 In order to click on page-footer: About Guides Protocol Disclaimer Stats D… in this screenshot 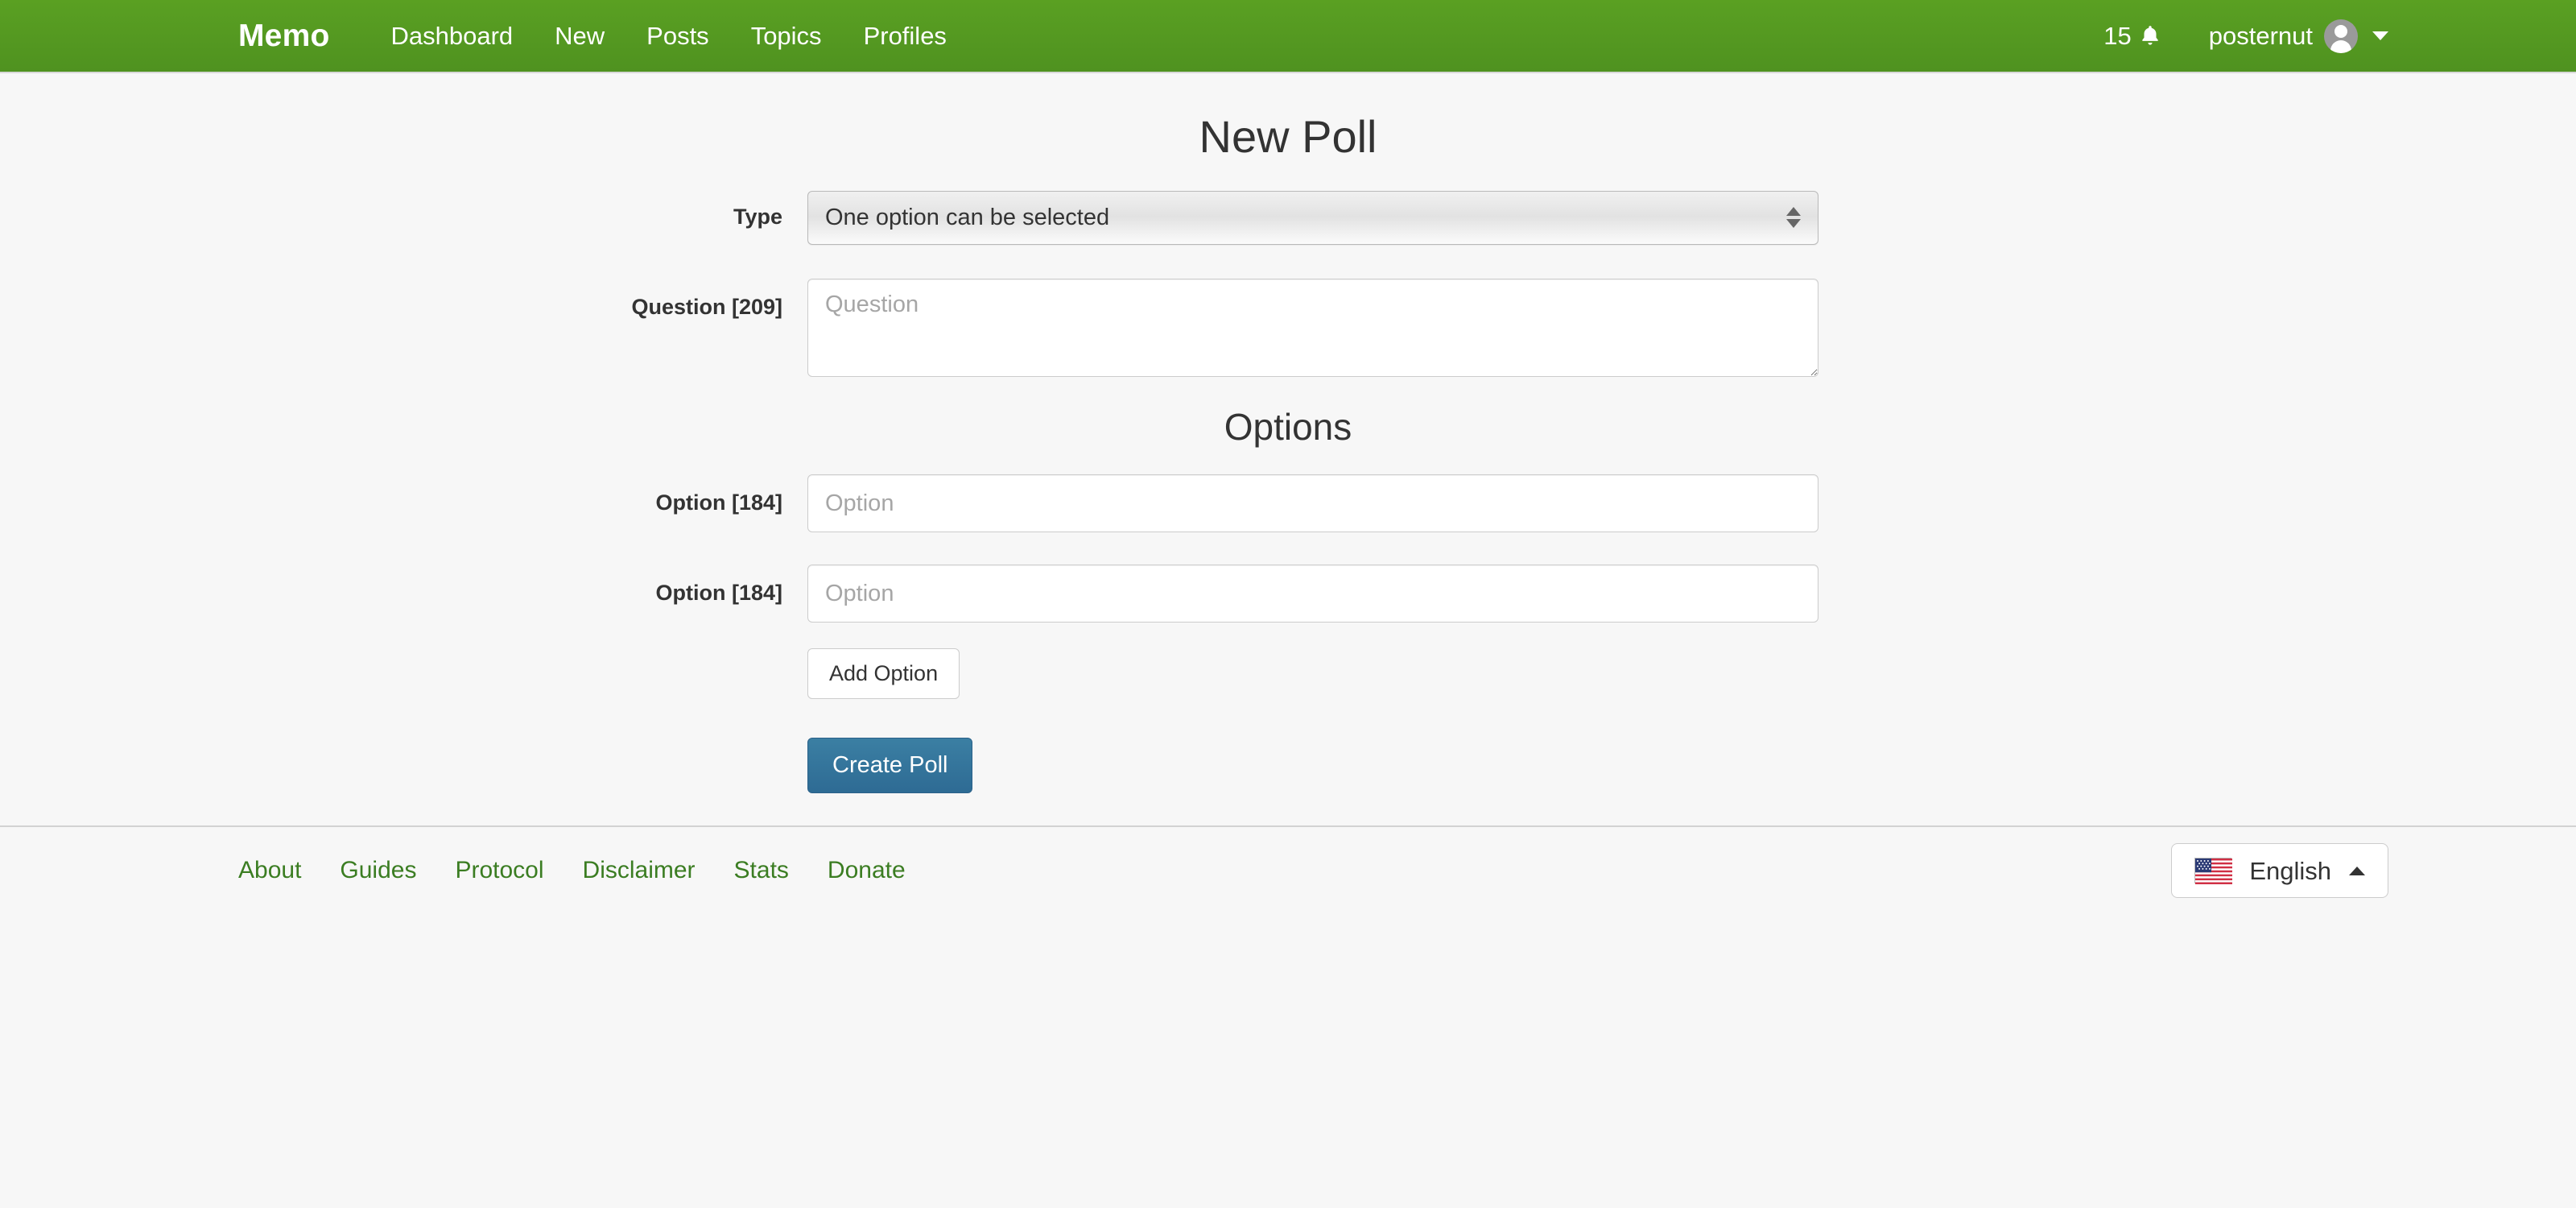, I will do `click(1288, 871)`.